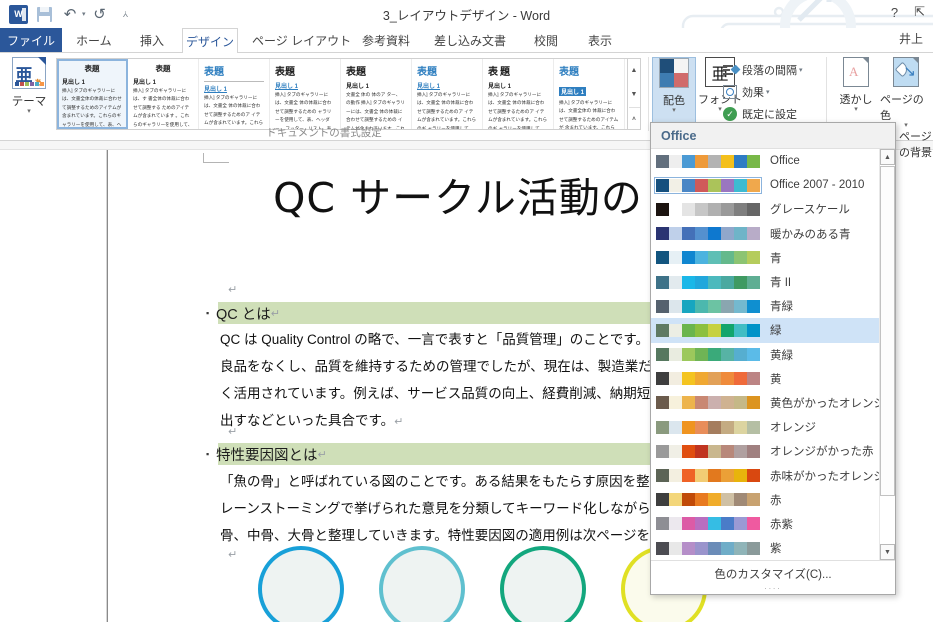 This screenshot has height=622, width=933. Describe the element at coordinates (768, 475) in the screenshot. I see `color-theme-item-14: 赤味がかったオレンジ` at that location.